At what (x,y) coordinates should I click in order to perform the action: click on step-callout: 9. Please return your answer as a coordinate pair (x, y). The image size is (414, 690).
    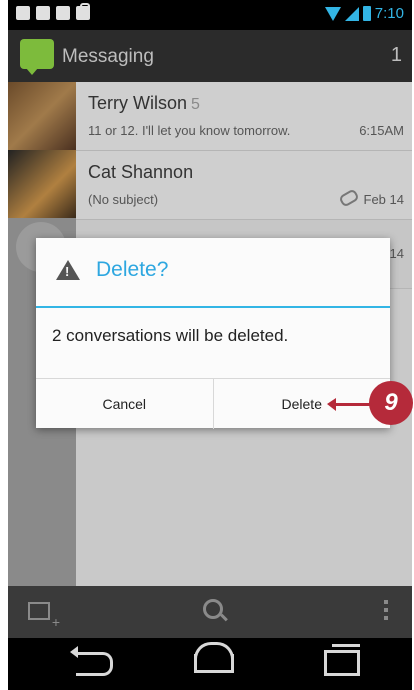
    Looking at the image, I should click on (391, 403).